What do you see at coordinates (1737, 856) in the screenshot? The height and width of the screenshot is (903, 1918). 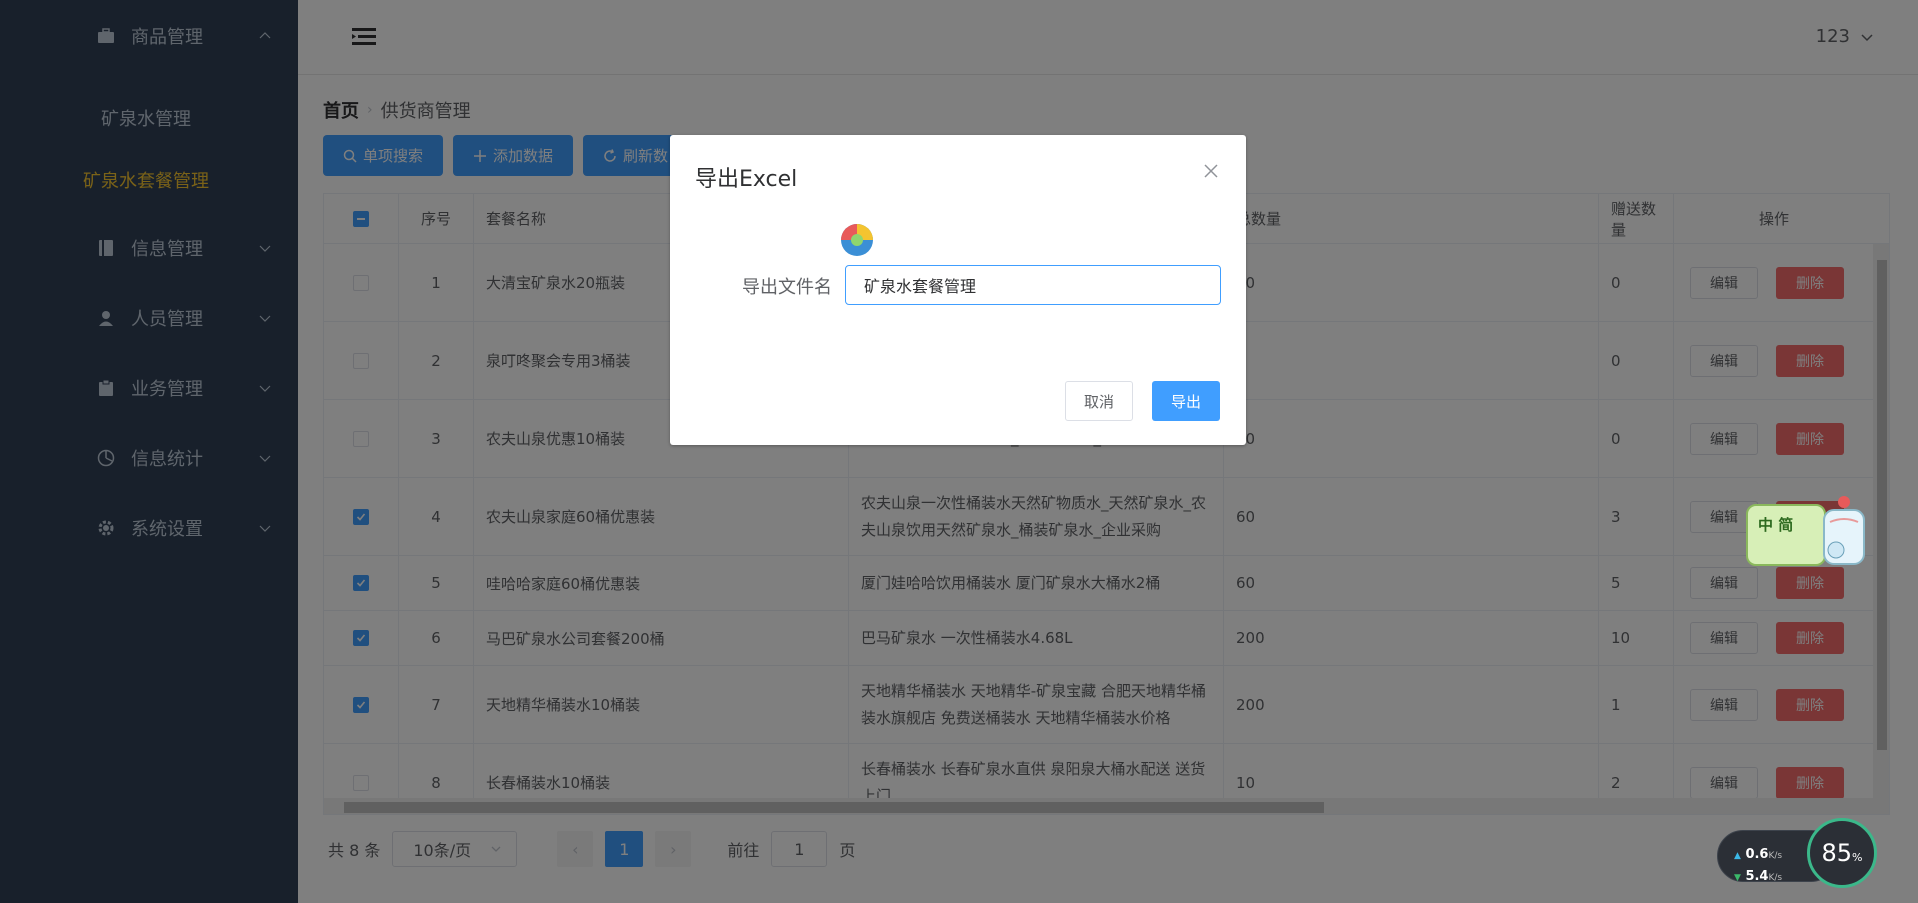 I see `arrow-up-icon: ▲` at bounding box center [1737, 856].